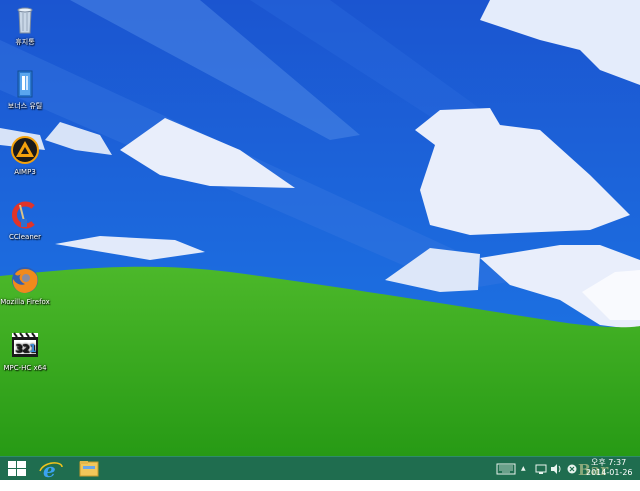 This screenshot has width=640, height=491. I want to click on mpc-hc-icon: 3 2 1, so click(25, 346).